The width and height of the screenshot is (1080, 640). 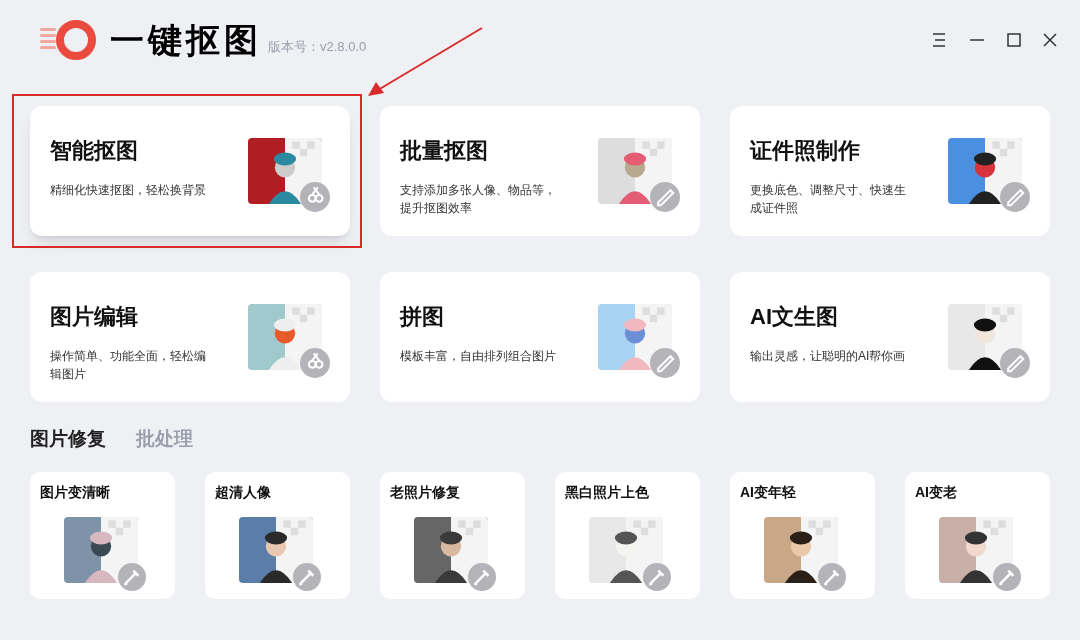 I want to click on app-name: 一键抠图, so click(x=186, y=40).